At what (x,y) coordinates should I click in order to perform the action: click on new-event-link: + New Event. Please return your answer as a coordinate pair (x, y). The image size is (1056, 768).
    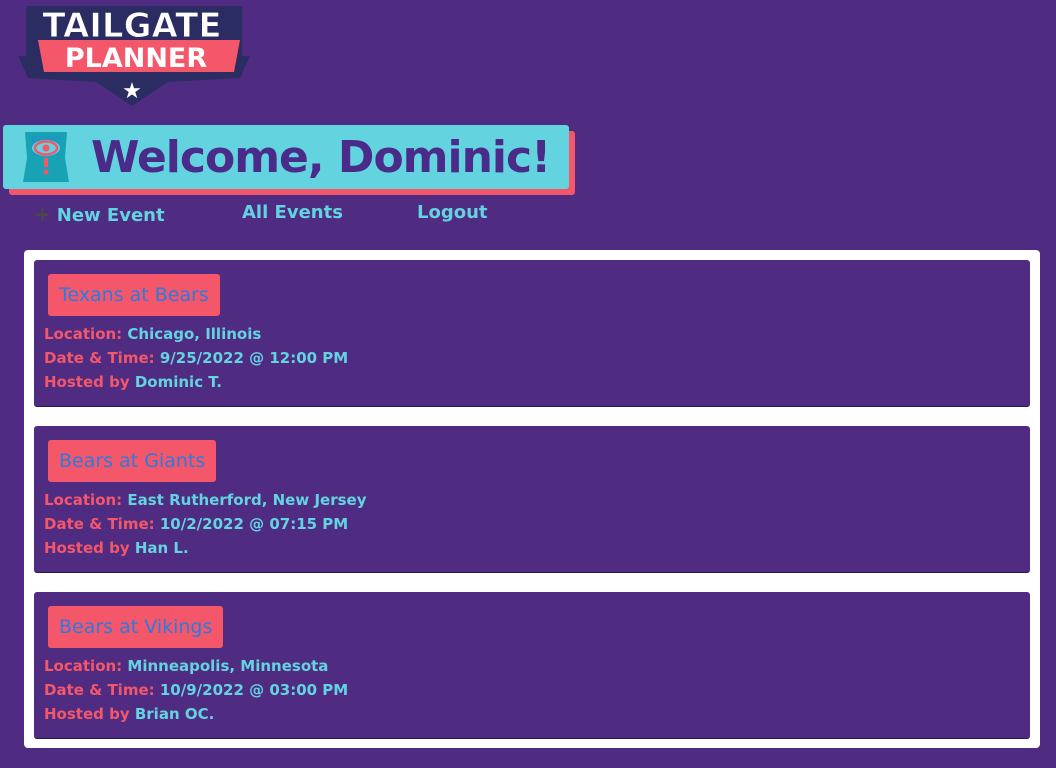
    Looking at the image, I should click on (99, 214).